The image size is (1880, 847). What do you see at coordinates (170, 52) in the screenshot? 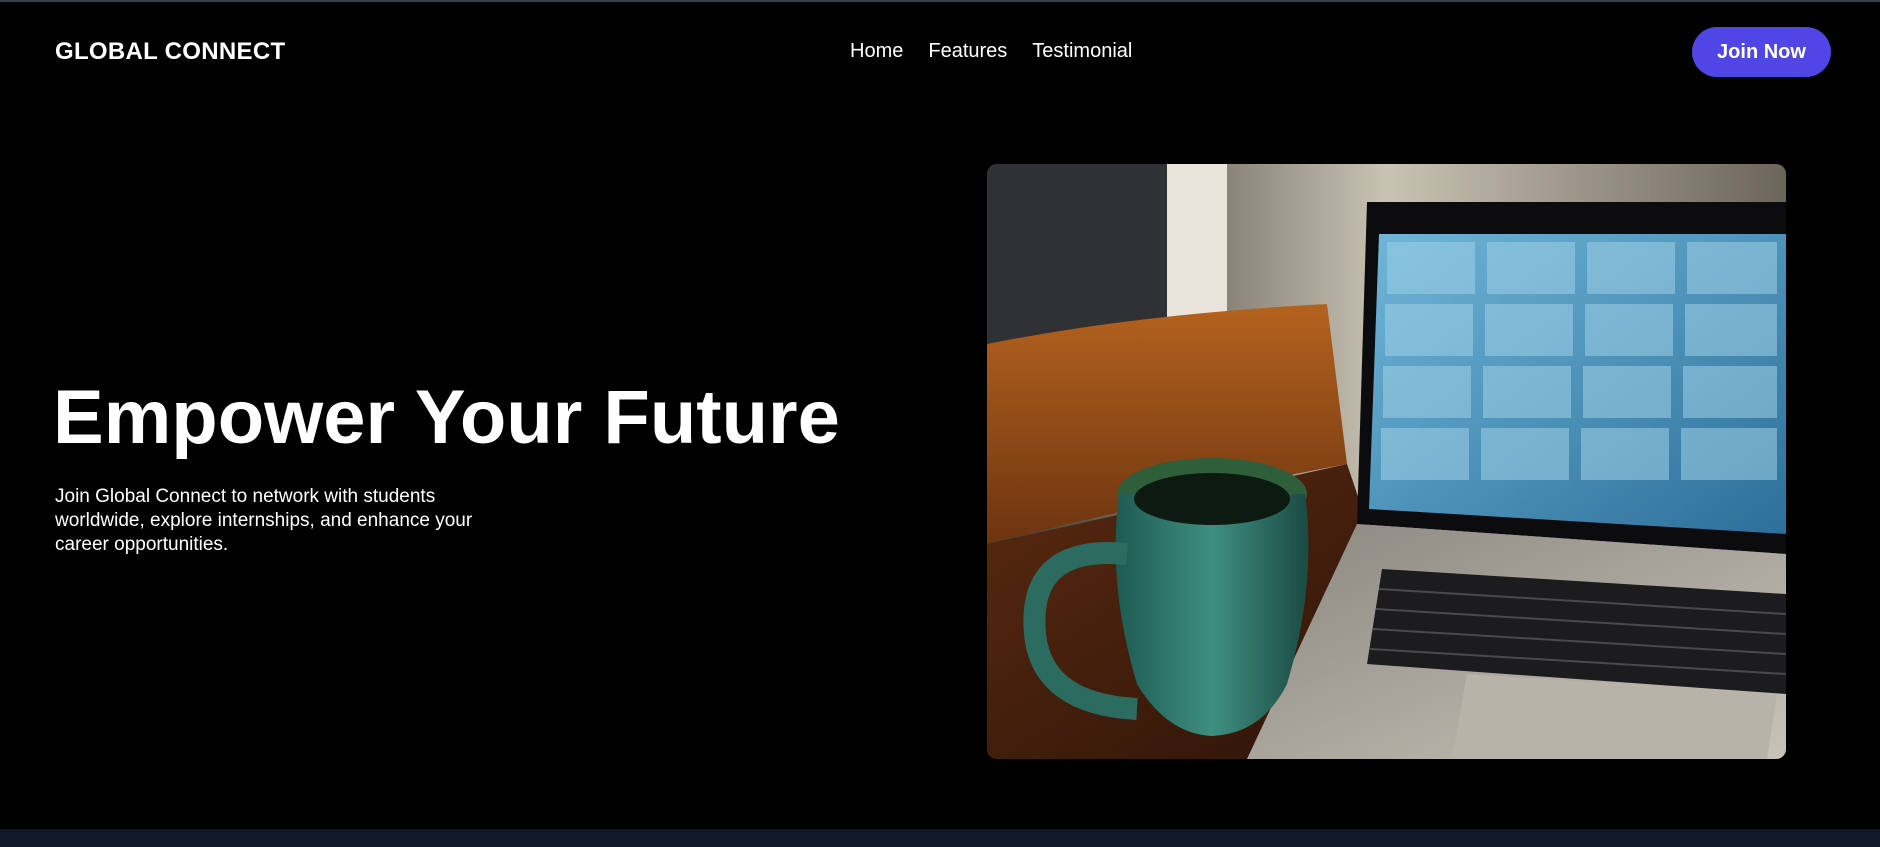
I see `brand-logo: GLOBAL CONNECT` at bounding box center [170, 52].